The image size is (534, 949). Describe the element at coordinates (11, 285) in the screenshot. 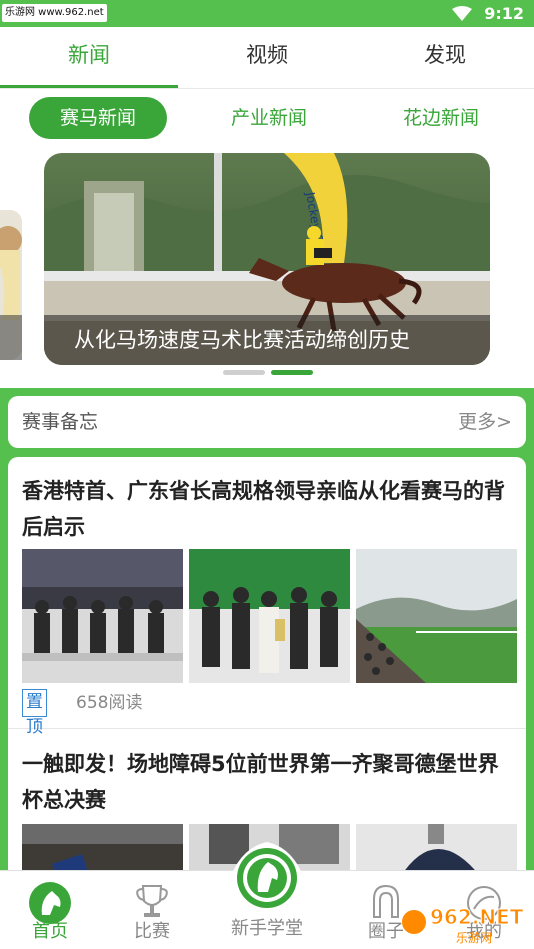

I see `carousel-prev-slide` at that location.